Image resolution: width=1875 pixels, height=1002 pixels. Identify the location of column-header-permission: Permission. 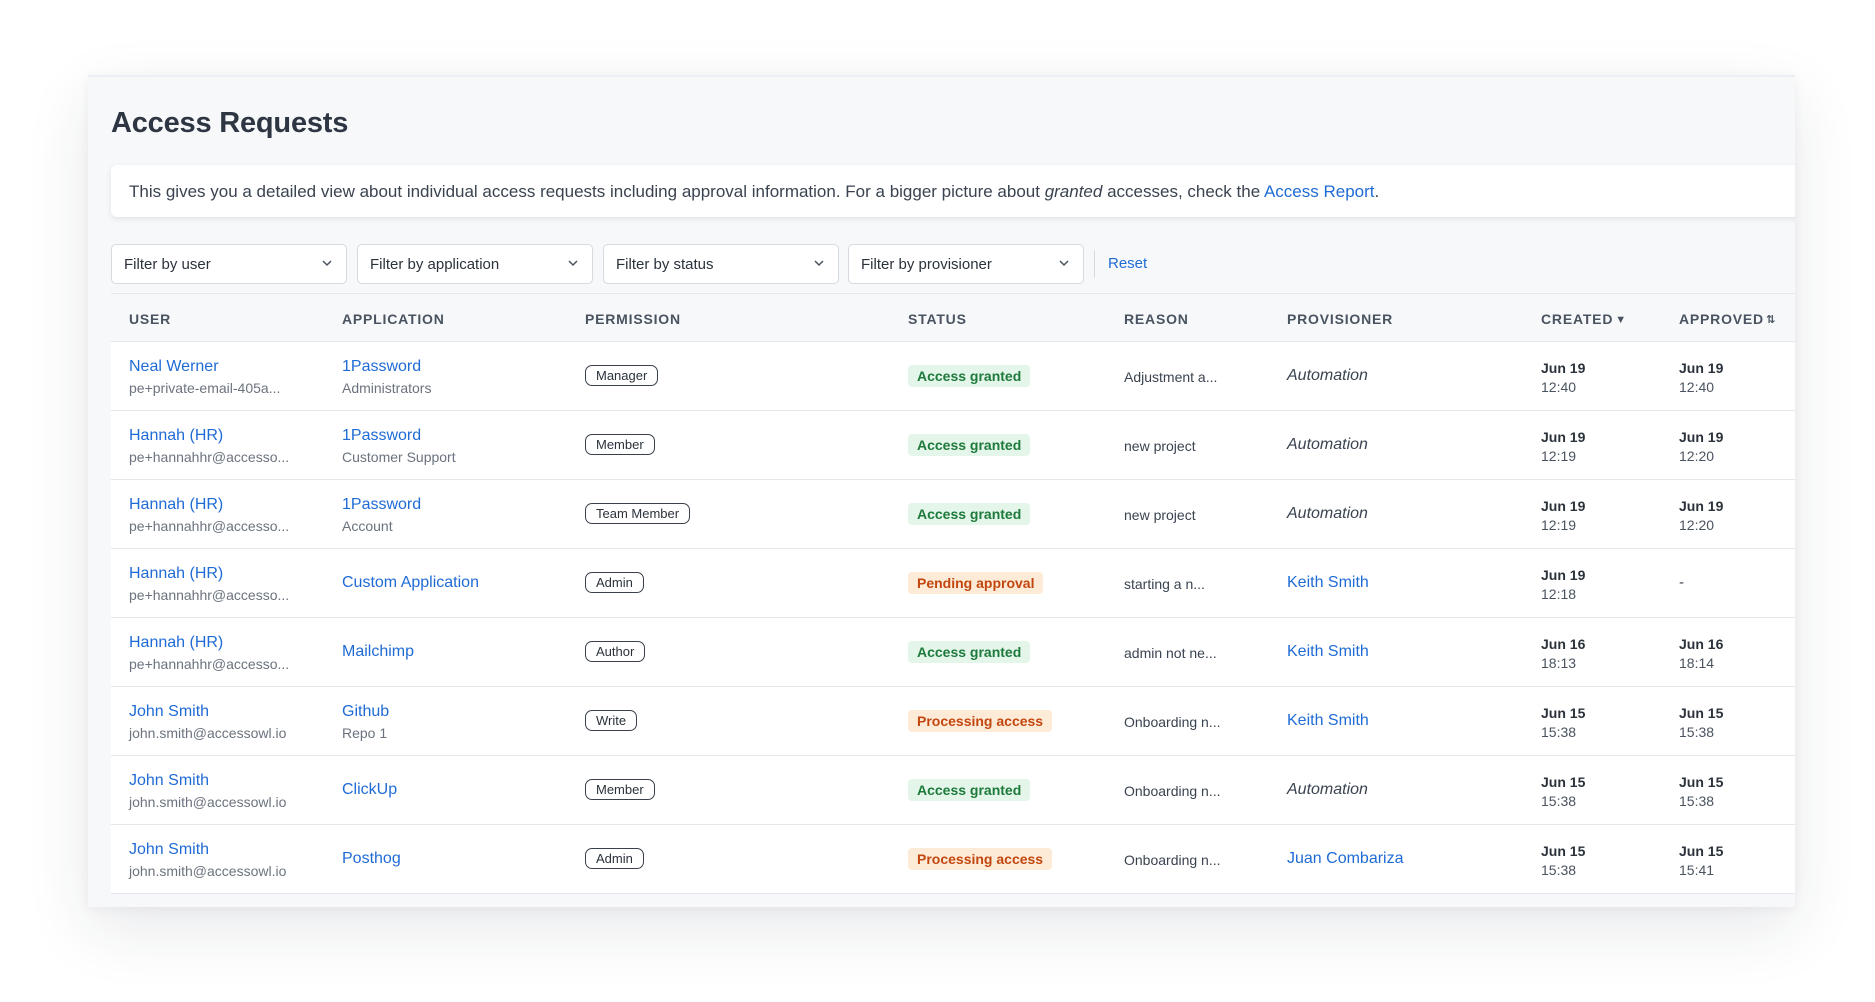
(633, 319).